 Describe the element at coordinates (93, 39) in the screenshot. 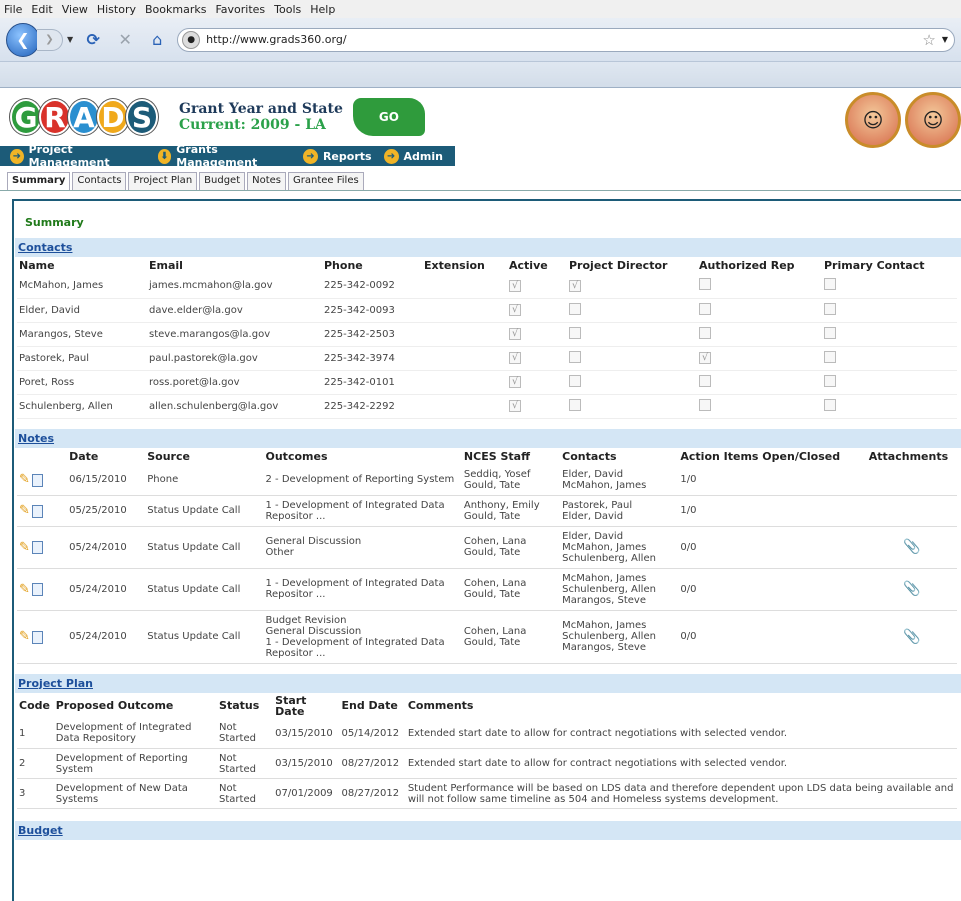

I see `reload-icon: ⟳` at that location.